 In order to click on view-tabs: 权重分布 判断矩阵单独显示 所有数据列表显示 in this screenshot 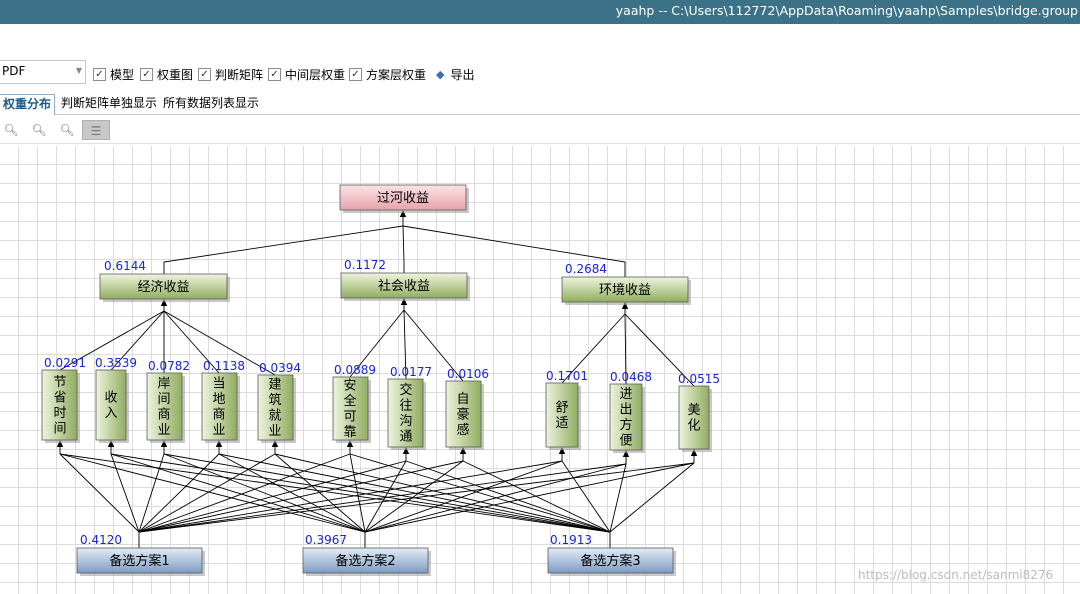, I will do `click(540, 105)`.